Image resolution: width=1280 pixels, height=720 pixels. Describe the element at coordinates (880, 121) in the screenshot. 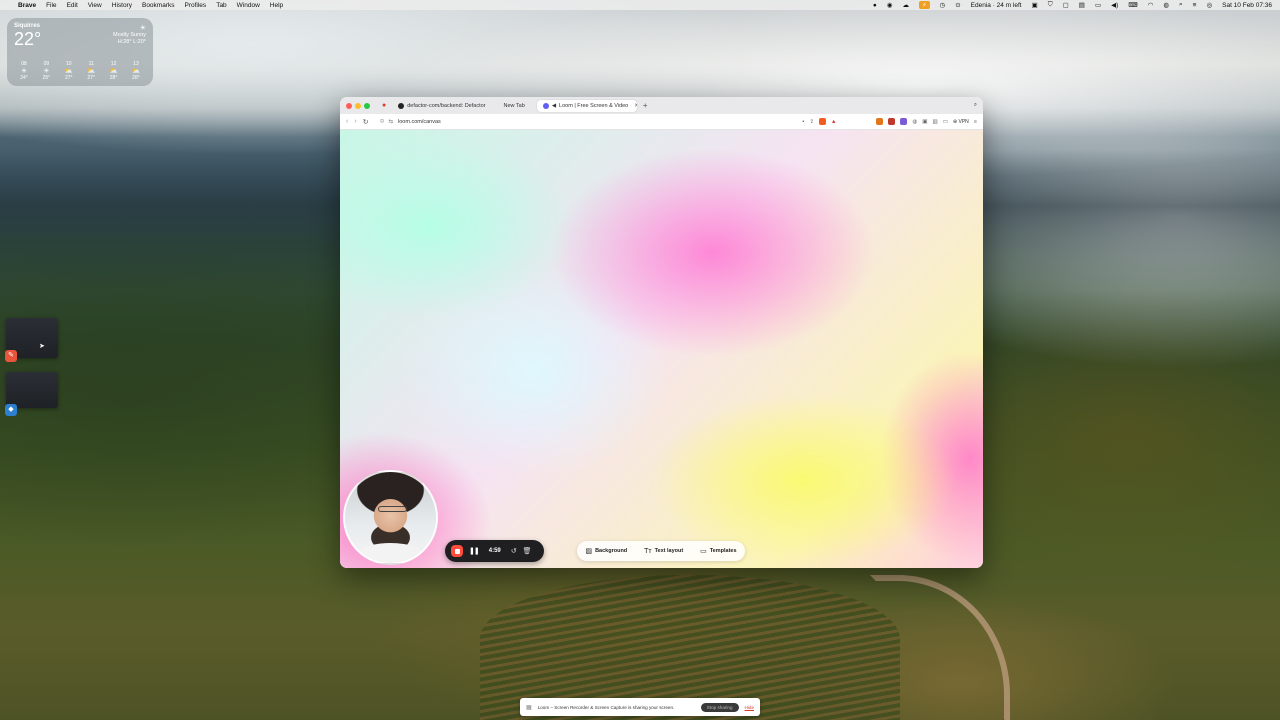

I see `metamask-icon` at that location.